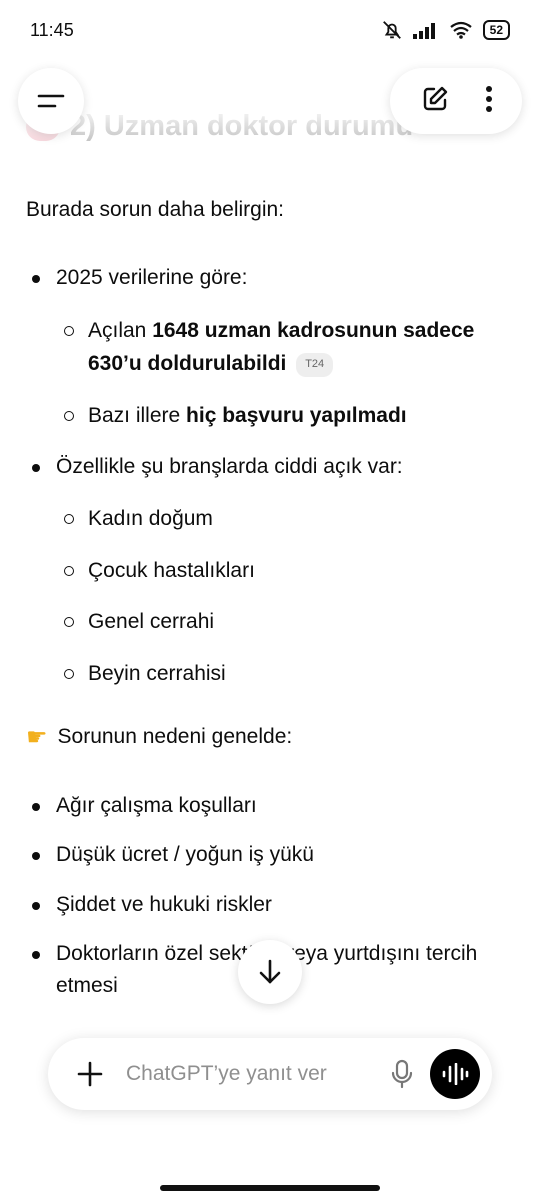 This screenshot has width=540, height=1200. I want to click on new-chat-button, so click(435, 101).